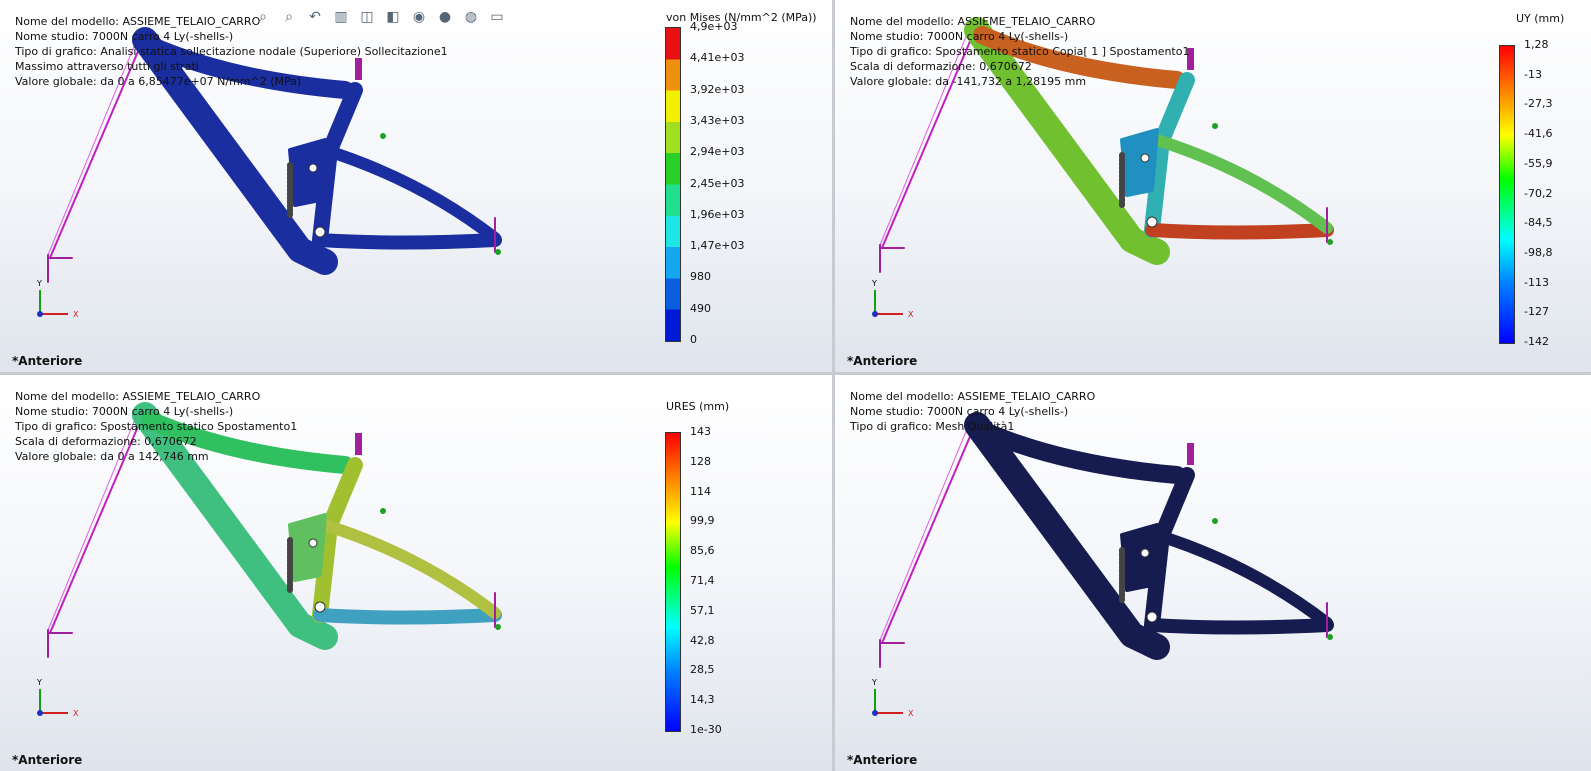 The width and height of the screenshot is (1591, 771). Describe the element at coordinates (1536, 341) in the screenshot. I see `legend-tick: -142` at that location.